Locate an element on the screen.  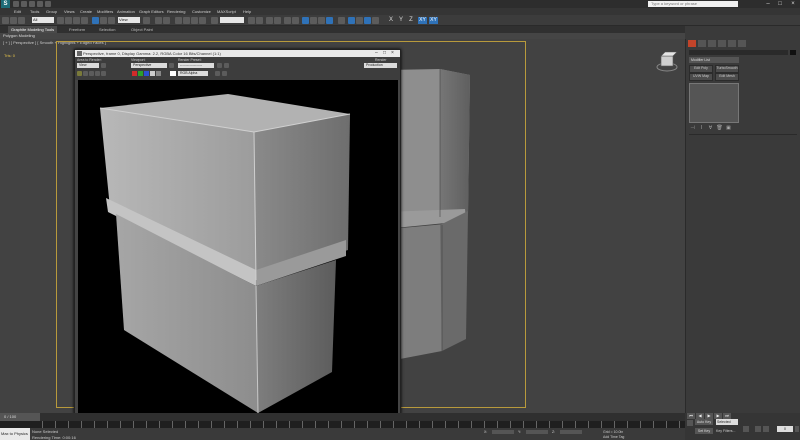
spinner-snap-icon is located at coordinates (202, 20).